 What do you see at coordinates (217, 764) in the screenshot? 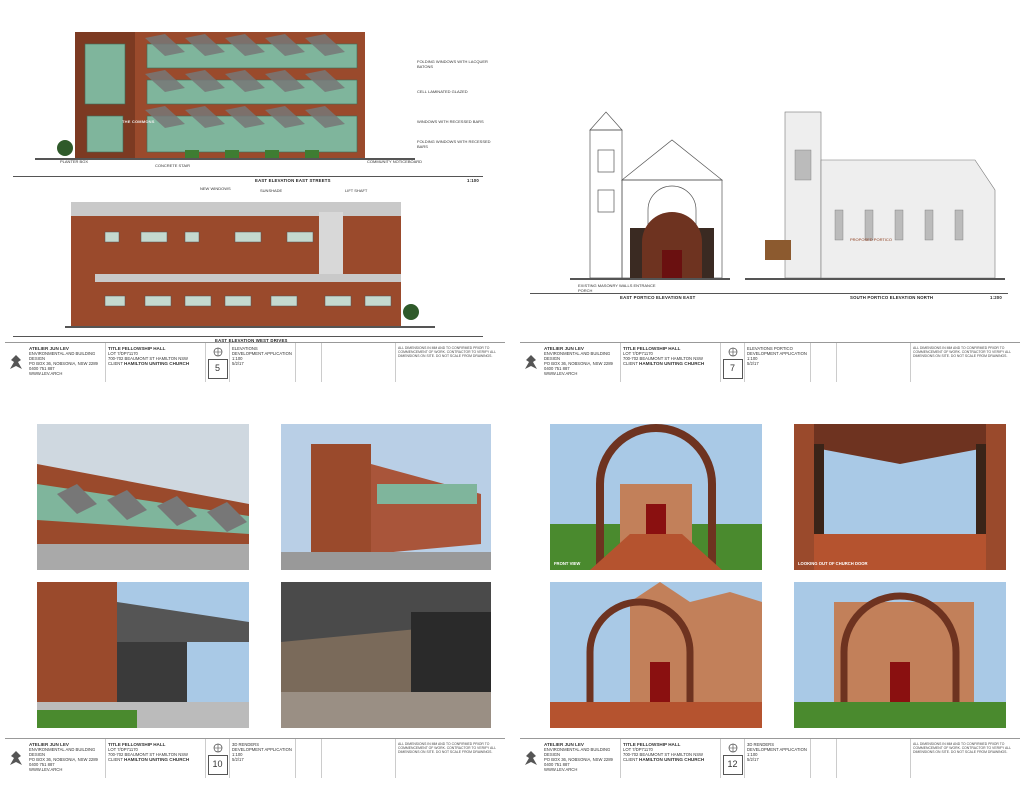
I see `sheet-number: 10` at bounding box center [217, 764].